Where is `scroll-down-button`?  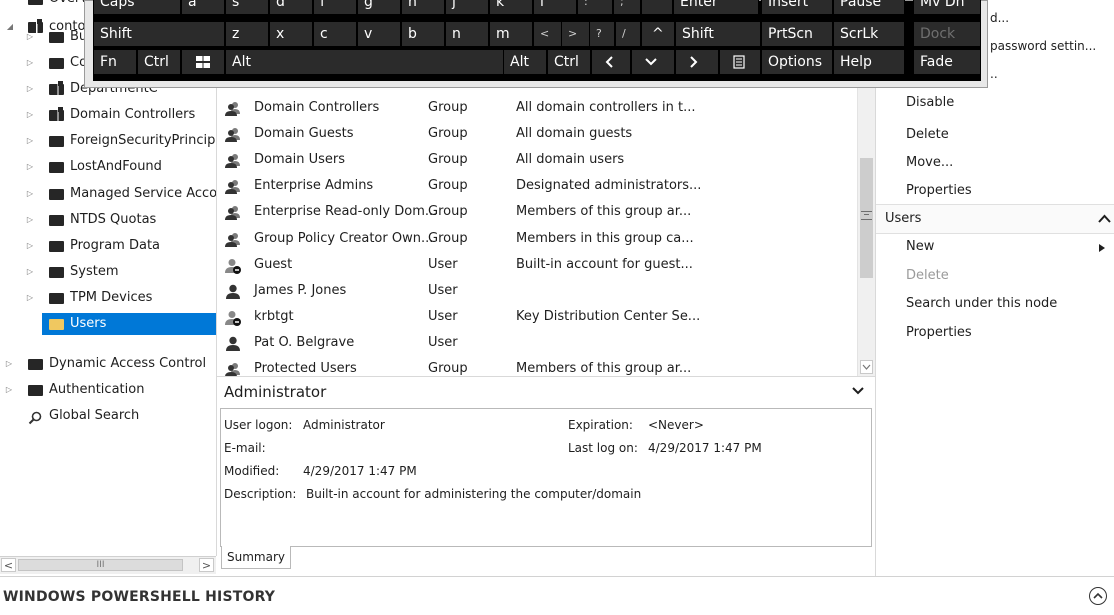 scroll-down-button is located at coordinates (866, 367).